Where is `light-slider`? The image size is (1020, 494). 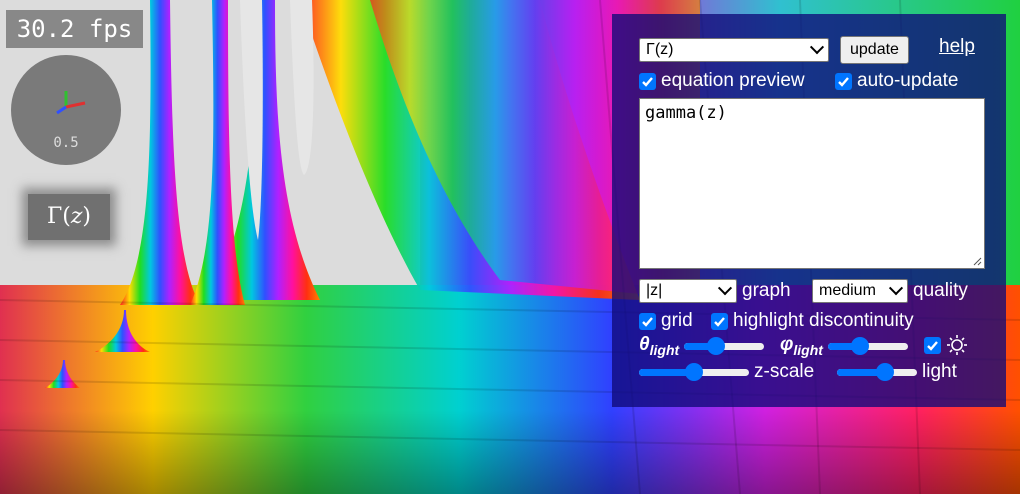
light-slider is located at coordinates (877, 372).